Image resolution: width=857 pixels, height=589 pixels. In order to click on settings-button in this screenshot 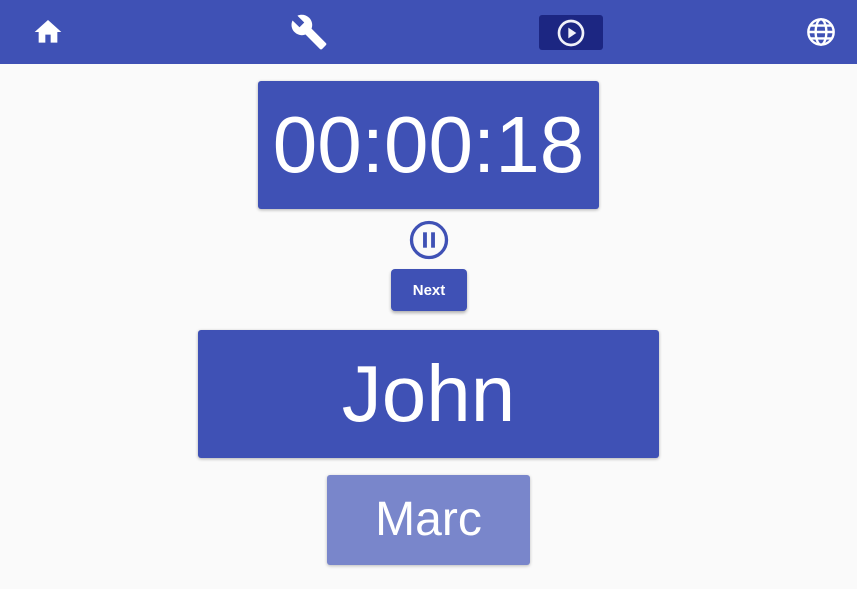, I will do `click(309, 32)`.